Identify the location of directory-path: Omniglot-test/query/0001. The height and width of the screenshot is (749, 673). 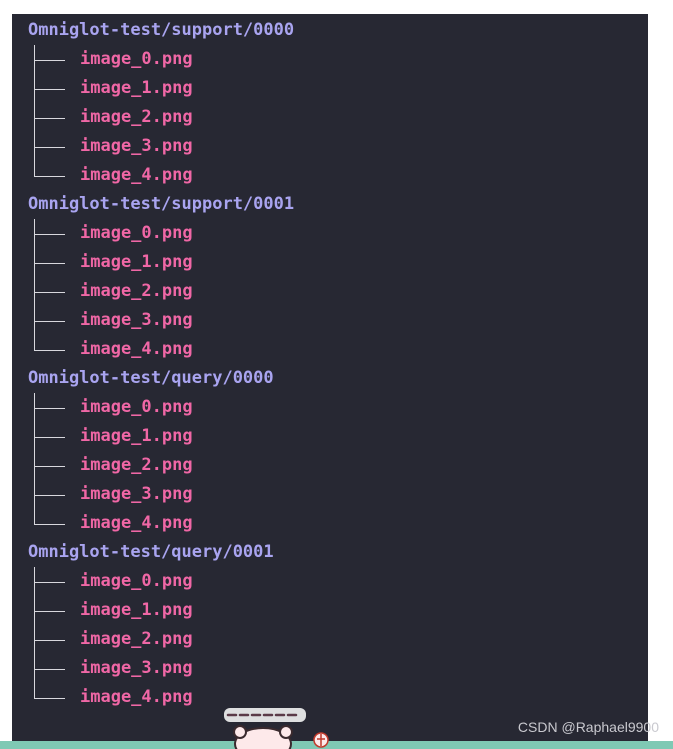
(151, 552).